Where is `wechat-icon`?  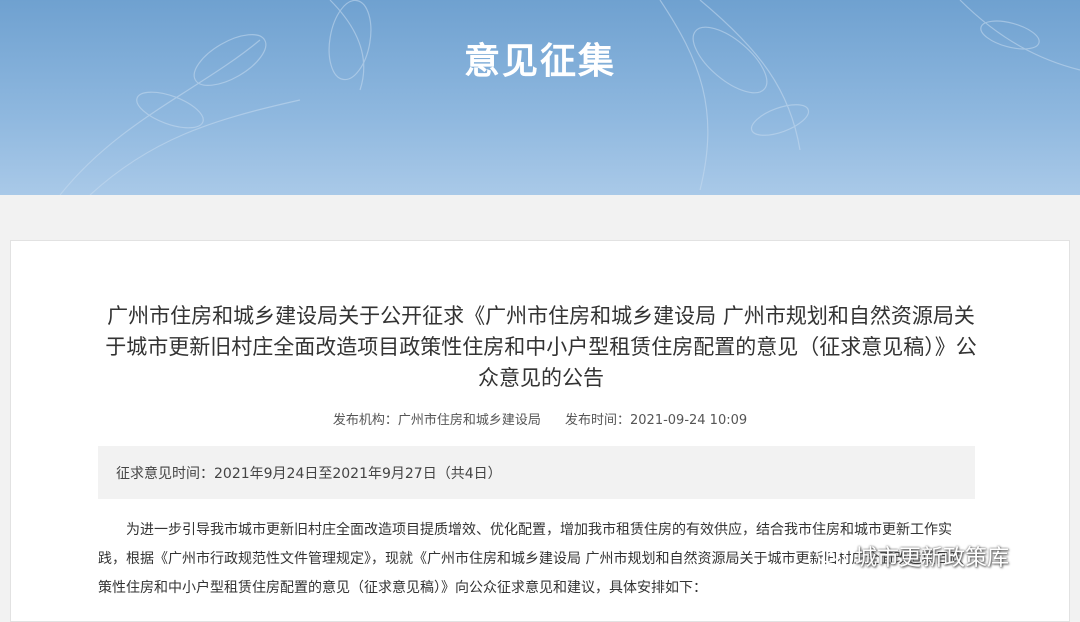
wechat-icon is located at coordinates (832, 555).